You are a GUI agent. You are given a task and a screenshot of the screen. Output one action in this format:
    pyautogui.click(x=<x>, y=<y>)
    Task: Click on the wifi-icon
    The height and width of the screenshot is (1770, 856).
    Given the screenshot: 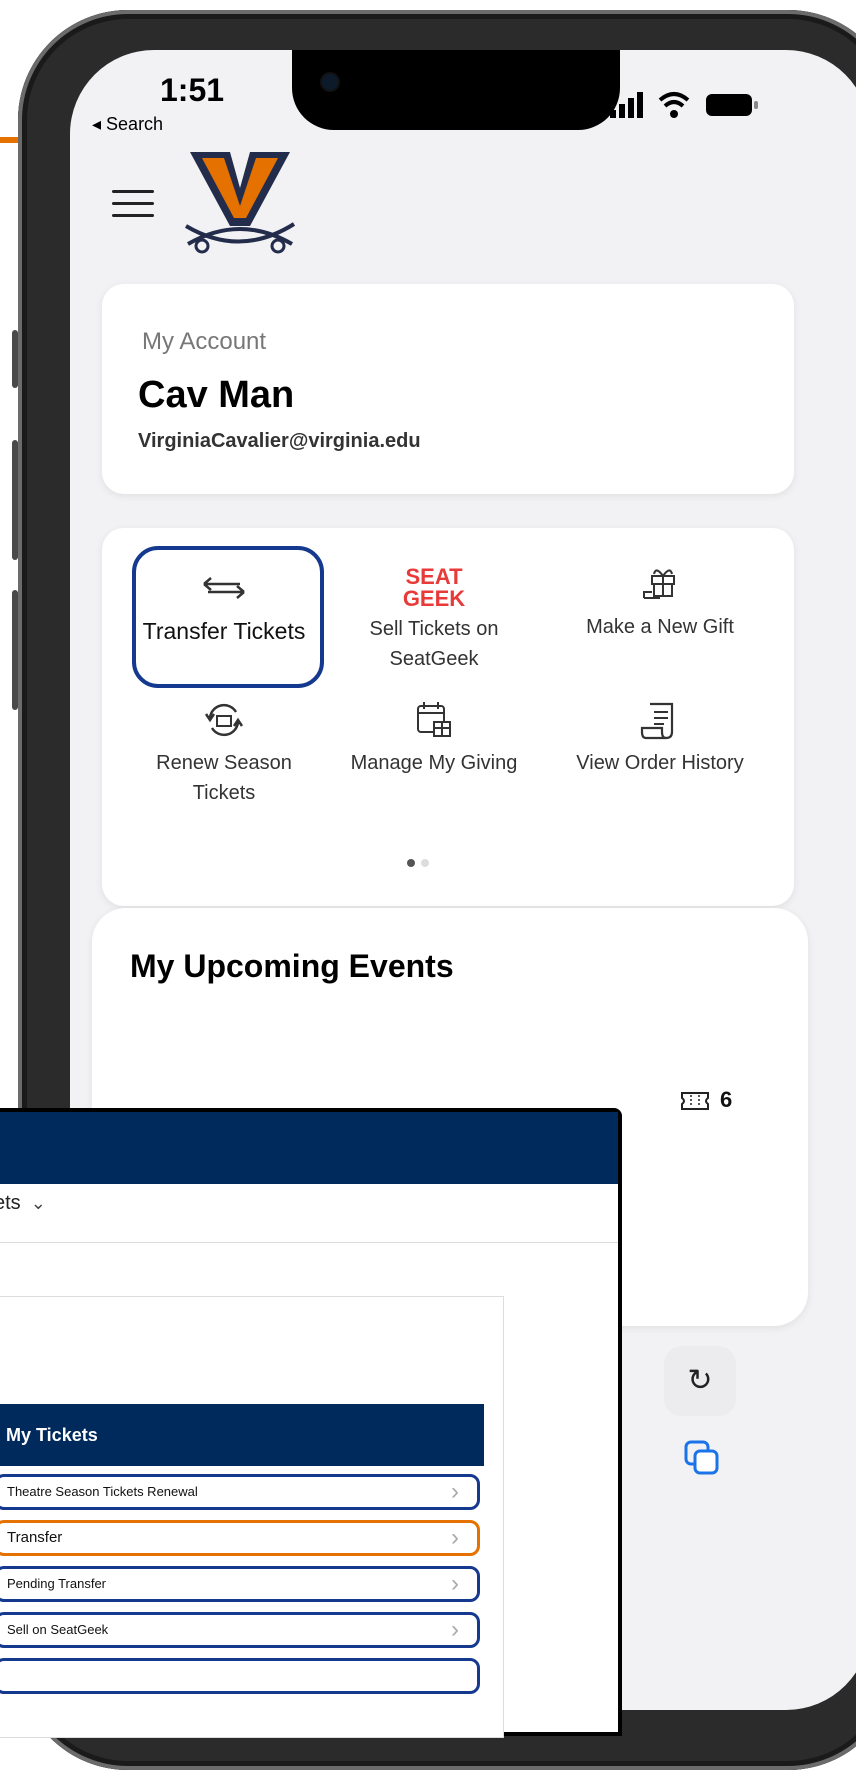 What is the action you would take?
    pyautogui.click(x=674, y=105)
    